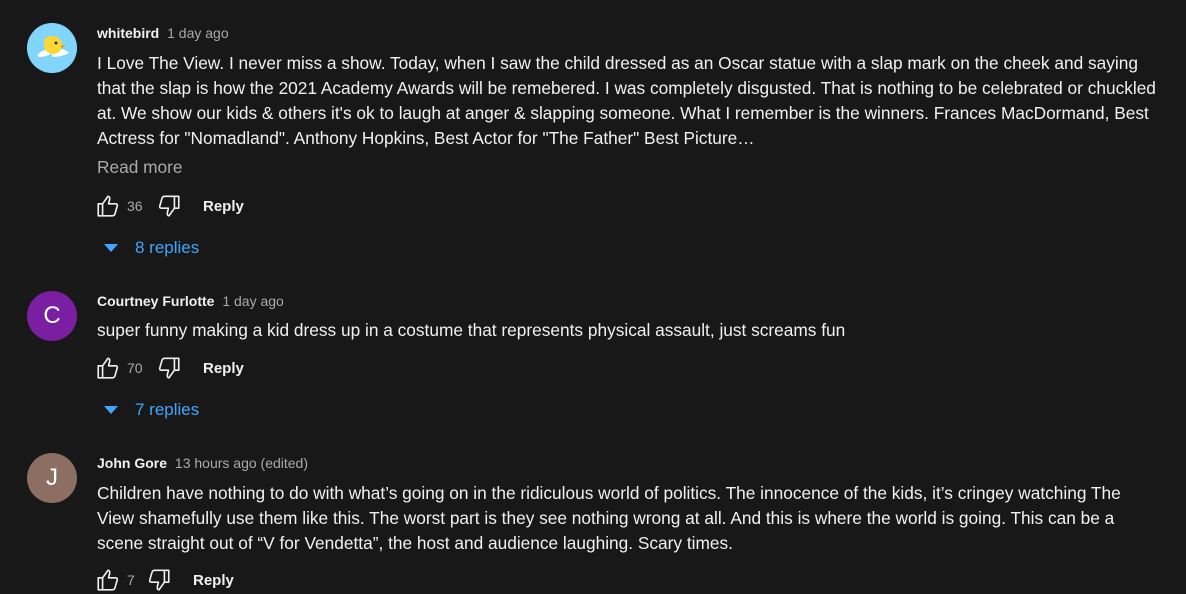  I want to click on avatar, so click(52, 48).